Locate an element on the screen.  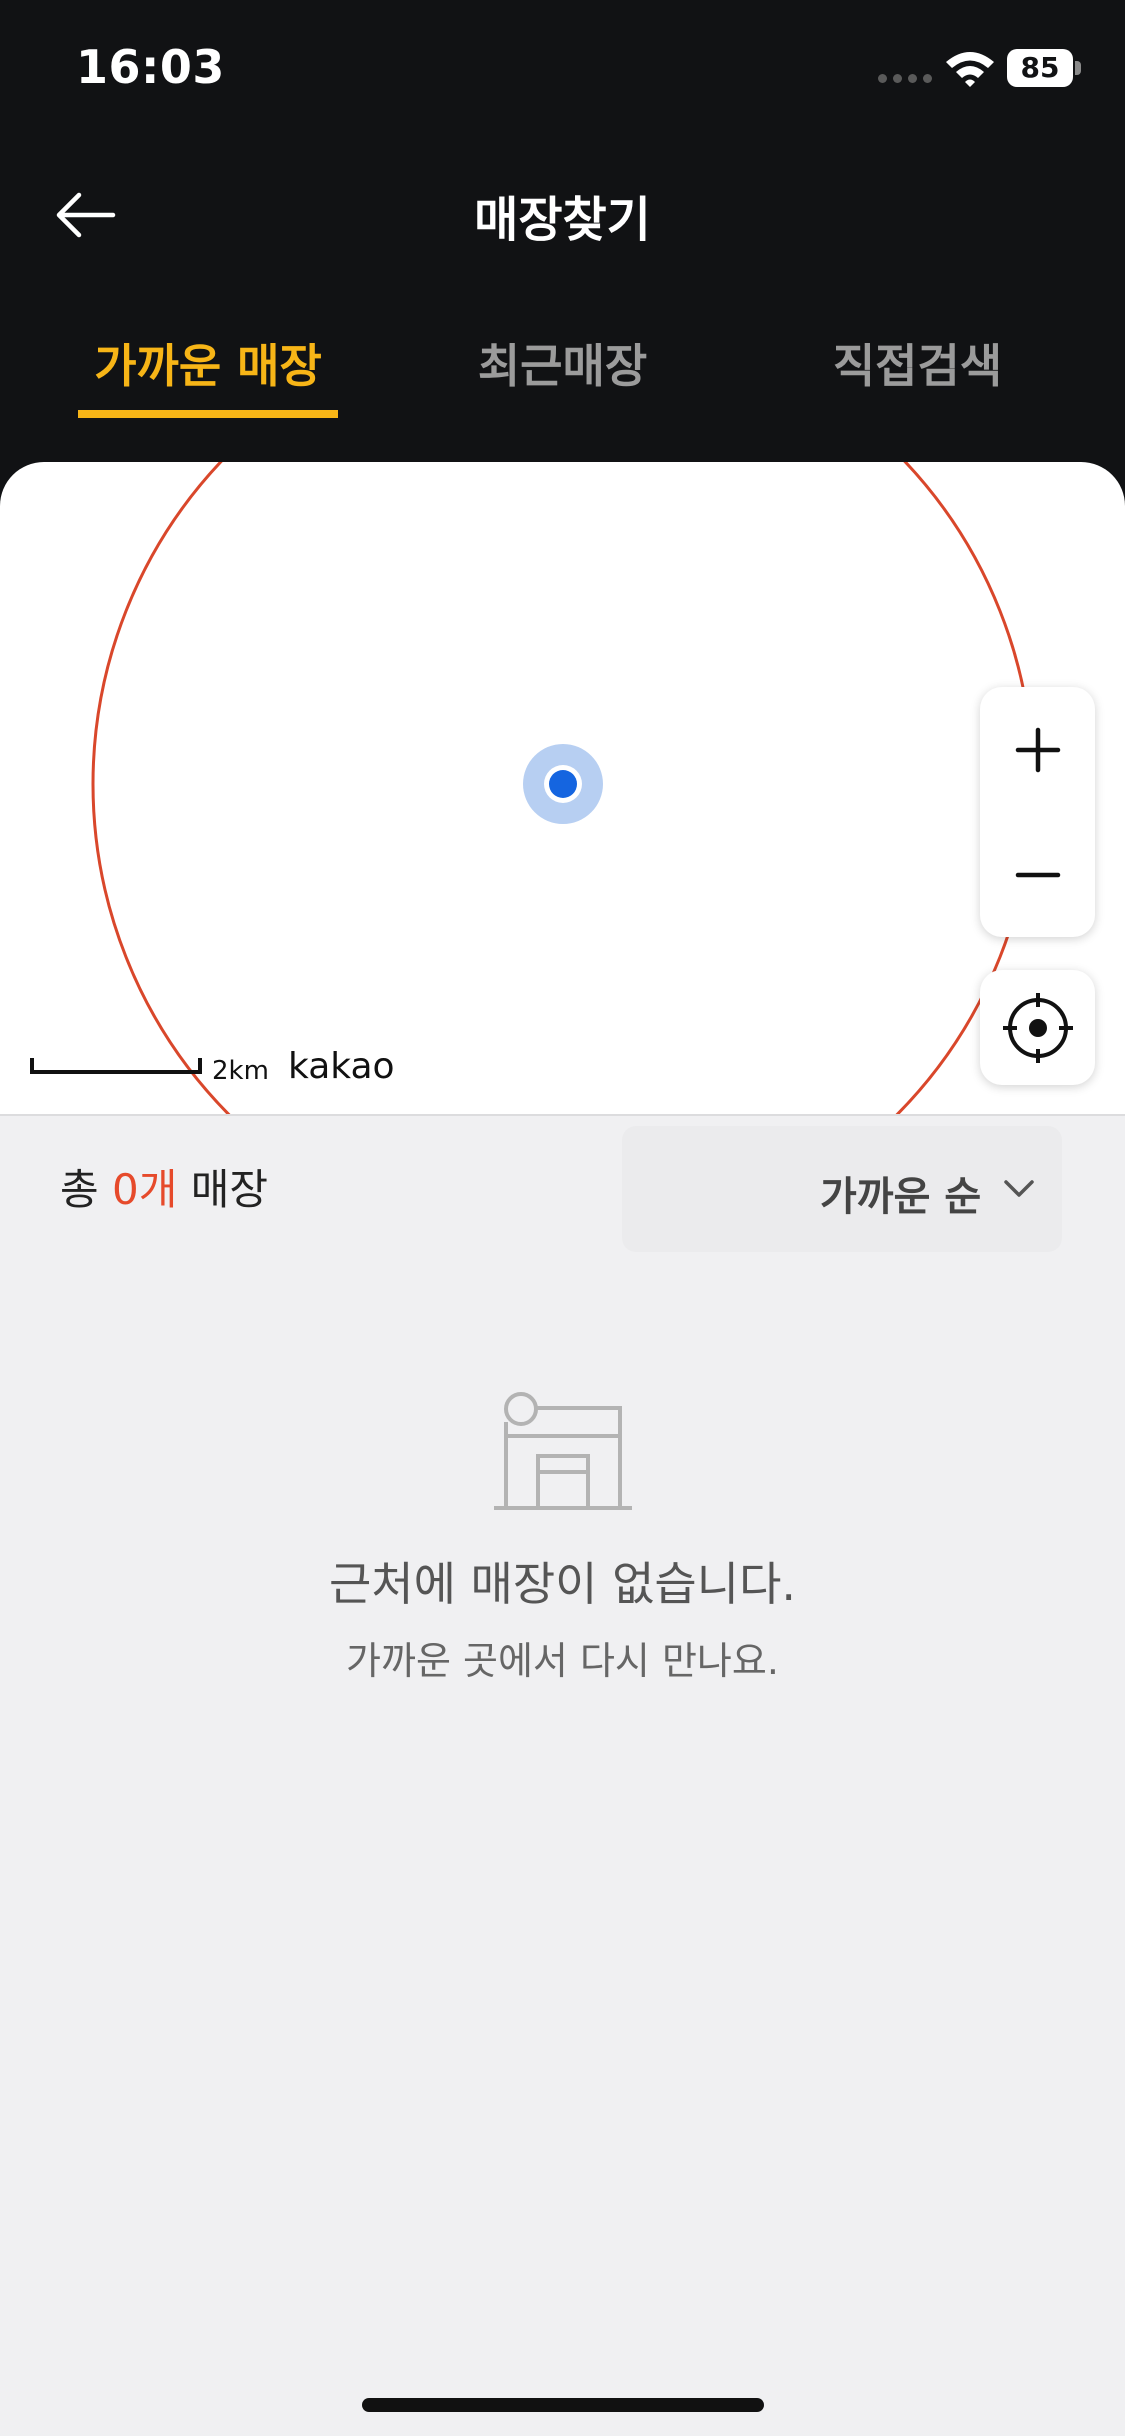
empty-state-title: 근처에 매장이 없습니다. is located at coordinates (562, 1584).